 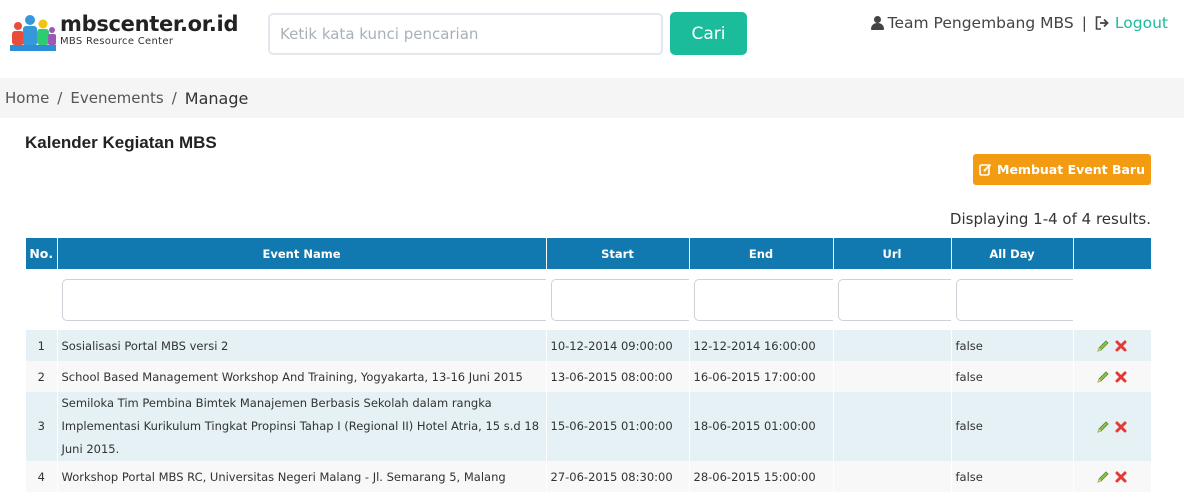 I want to click on user-name: Team Pengembang MBS, so click(x=981, y=23).